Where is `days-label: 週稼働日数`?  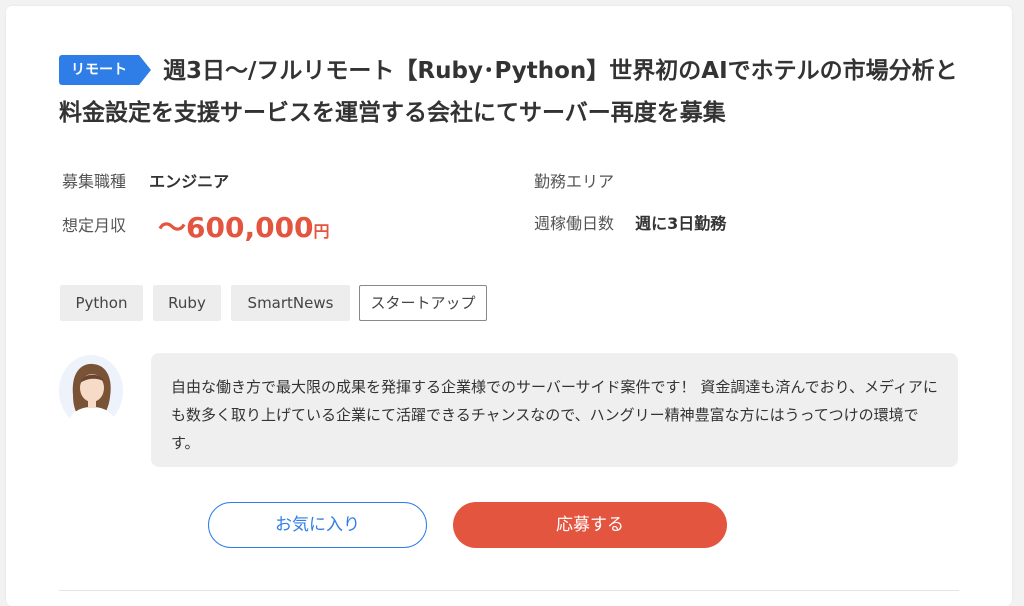 days-label: 週稼働日数 is located at coordinates (574, 223).